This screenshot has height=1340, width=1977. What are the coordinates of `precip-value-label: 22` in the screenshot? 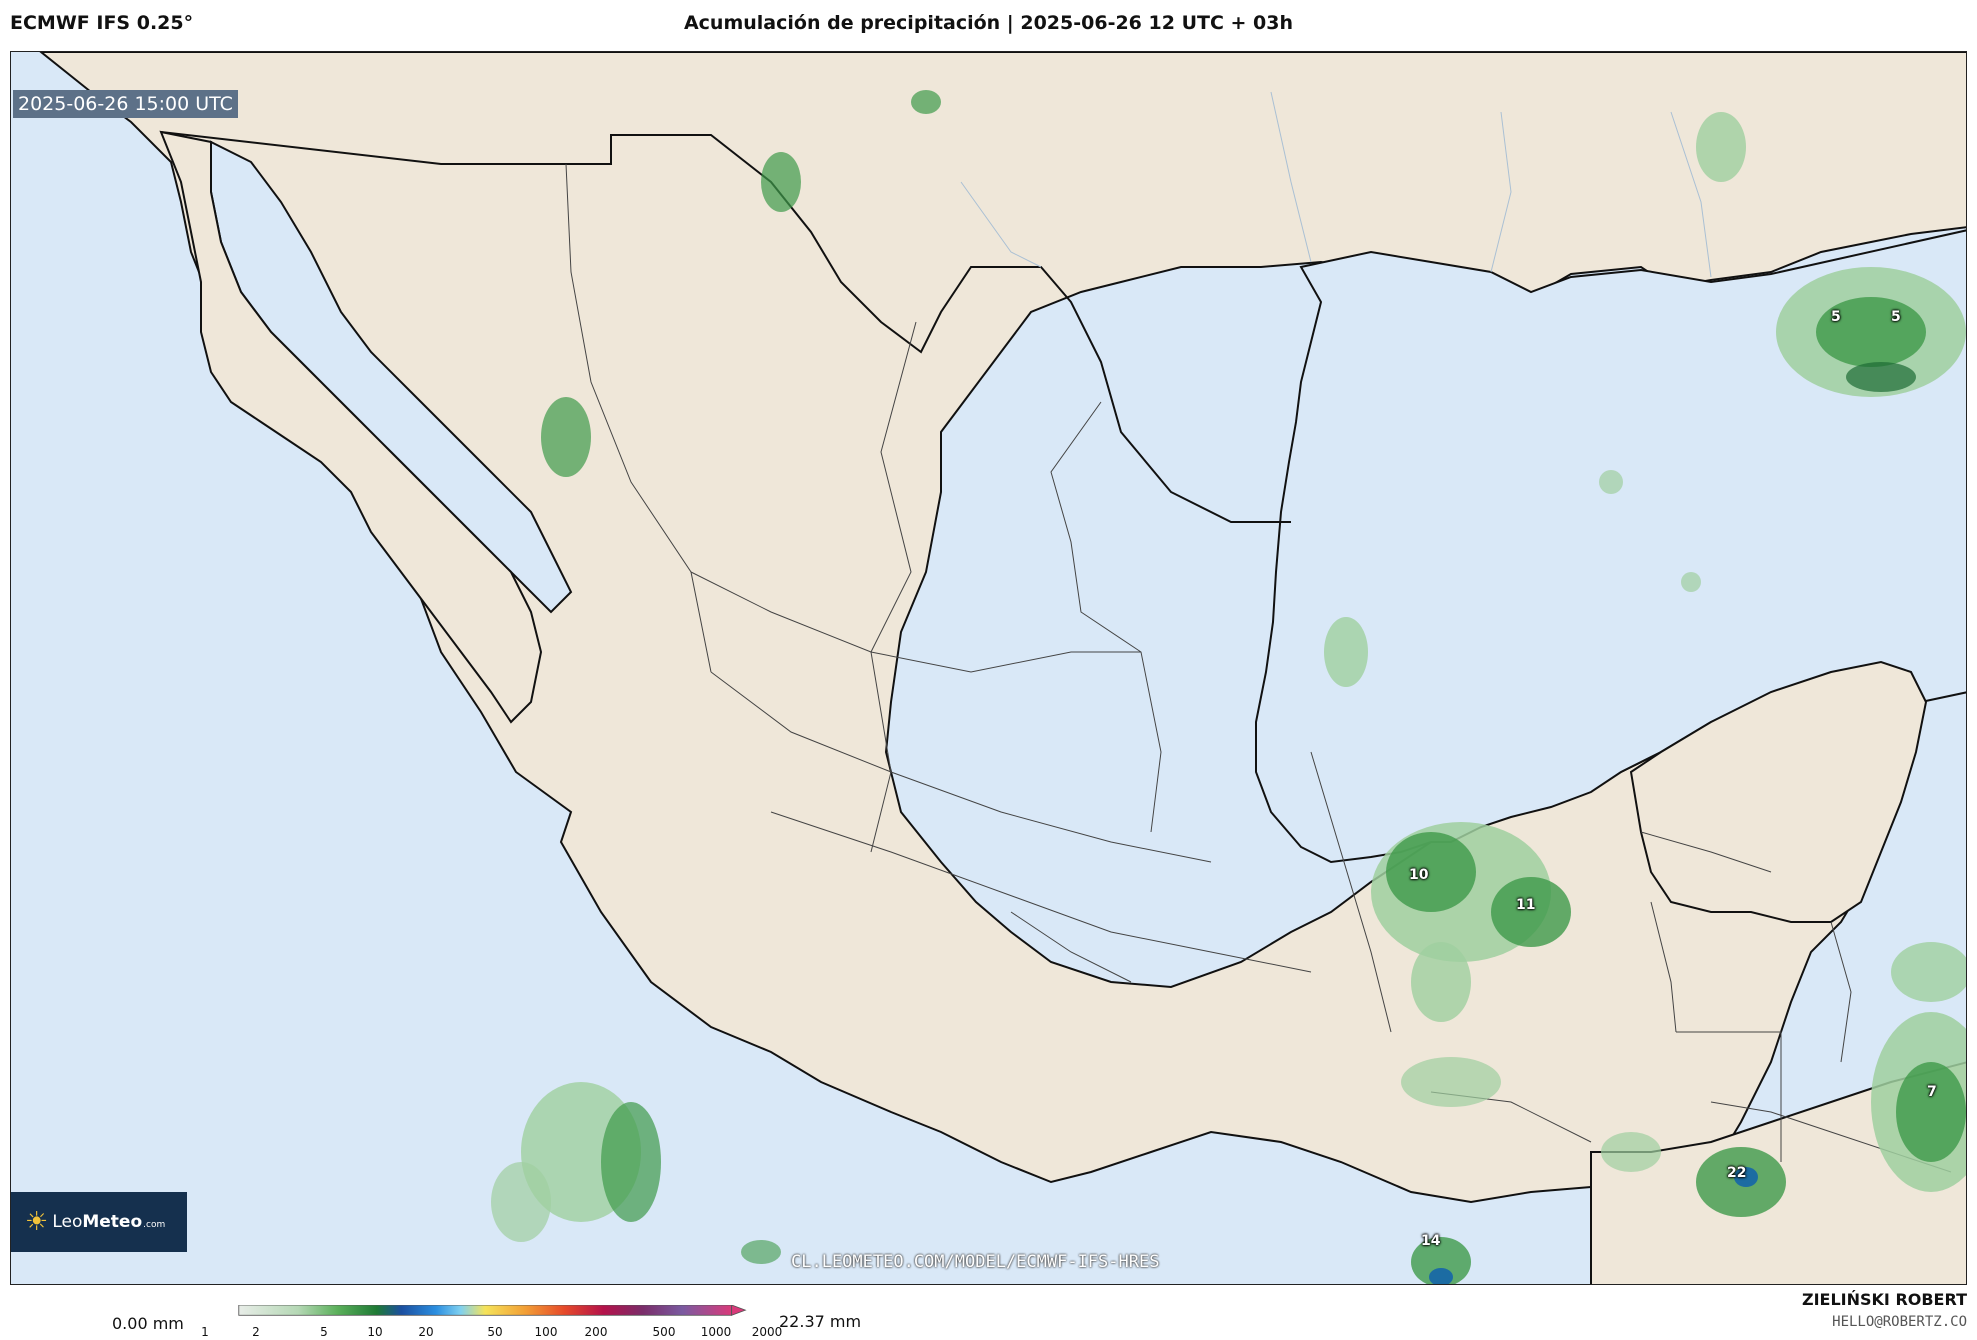 It's located at (1737, 1173).